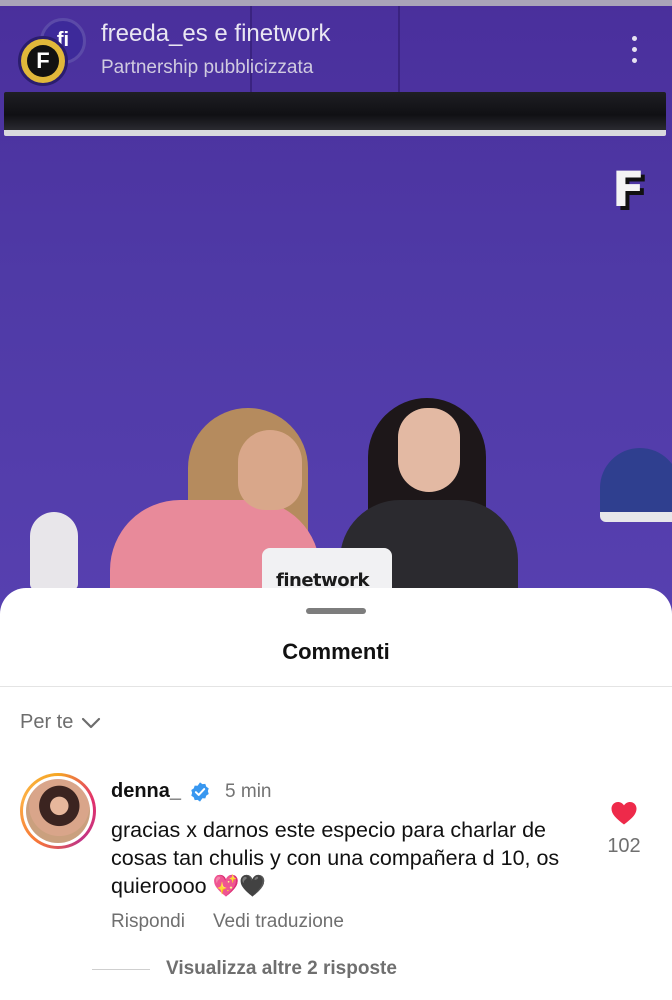  Describe the element at coordinates (624, 846) in the screenshot. I see `like-count: 102` at that location.